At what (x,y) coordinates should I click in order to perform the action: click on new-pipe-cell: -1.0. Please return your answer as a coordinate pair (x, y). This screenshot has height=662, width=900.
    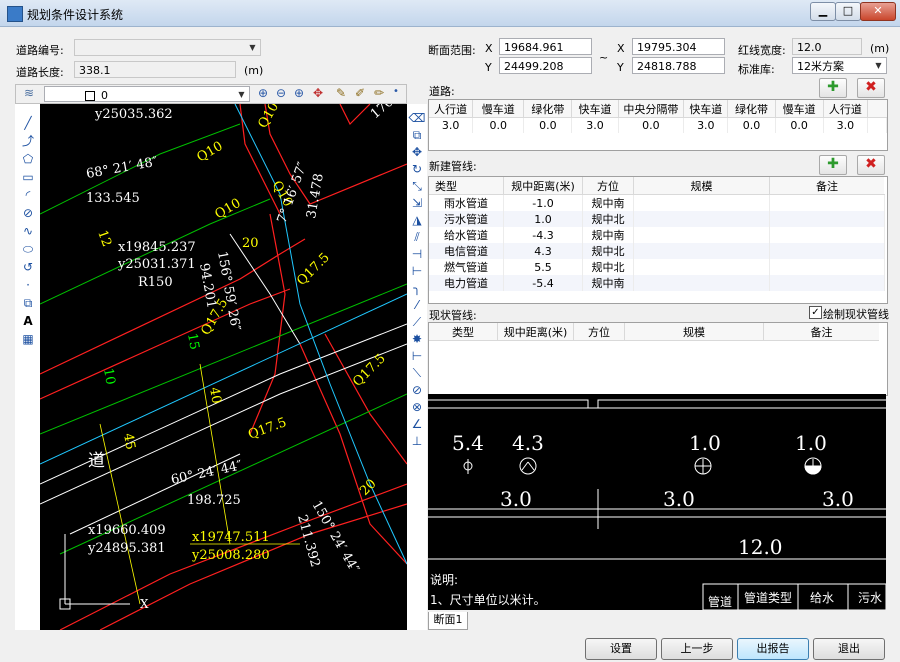
    Looking at the image, I should click on (543, 202).